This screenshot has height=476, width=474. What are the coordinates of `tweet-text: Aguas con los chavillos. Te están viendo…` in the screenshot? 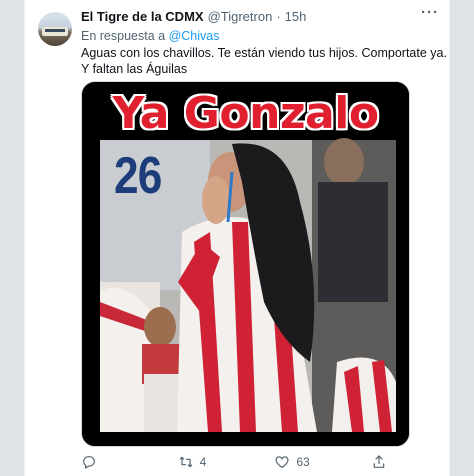 It's located at (264, 61).